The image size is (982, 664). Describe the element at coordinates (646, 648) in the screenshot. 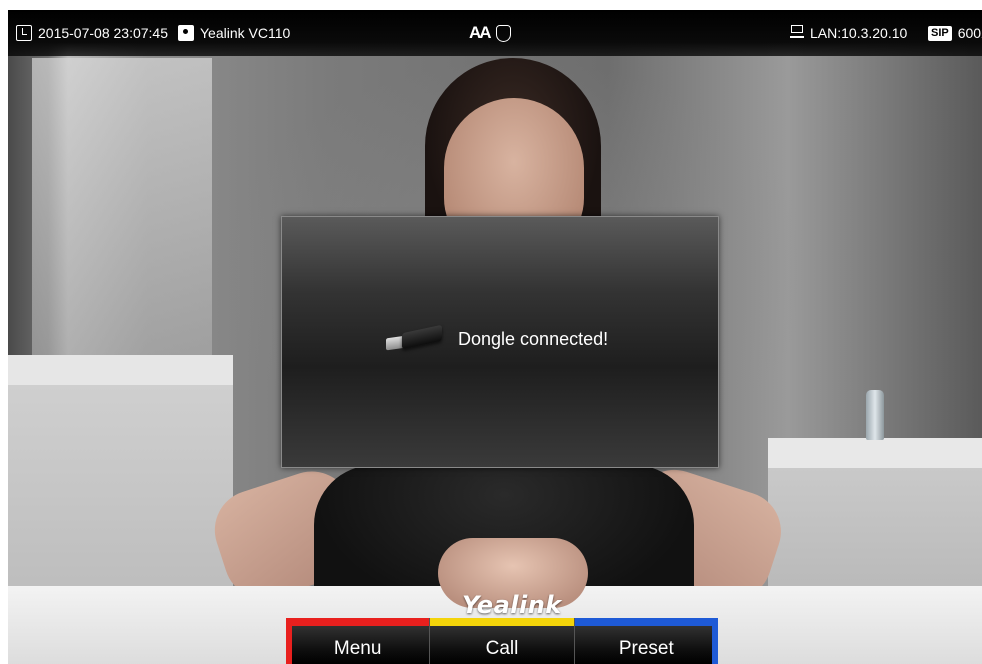

I see `preset-softkey-label: Preset` at that location.